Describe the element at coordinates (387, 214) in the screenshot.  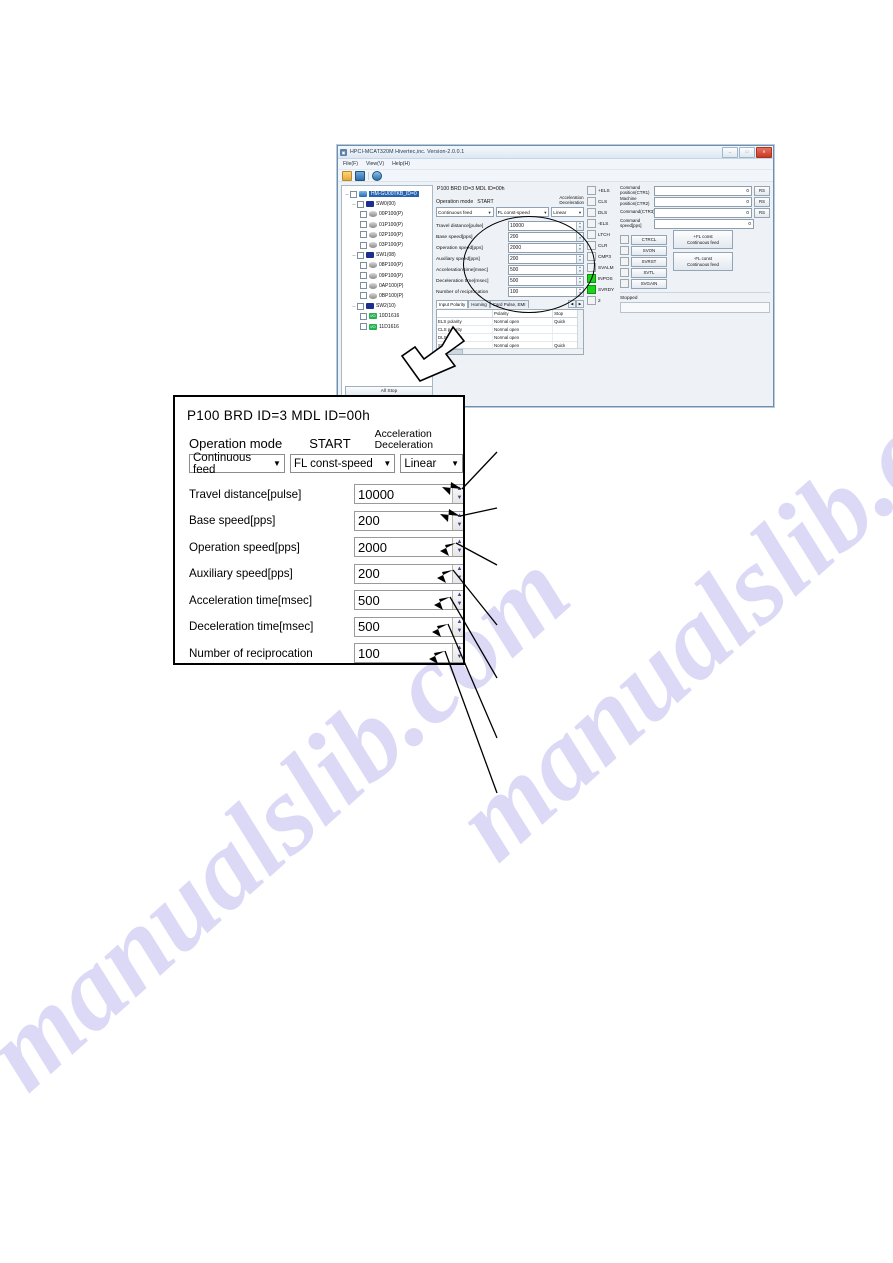
I see `tree-row-module: 00P100(P)` at that location.